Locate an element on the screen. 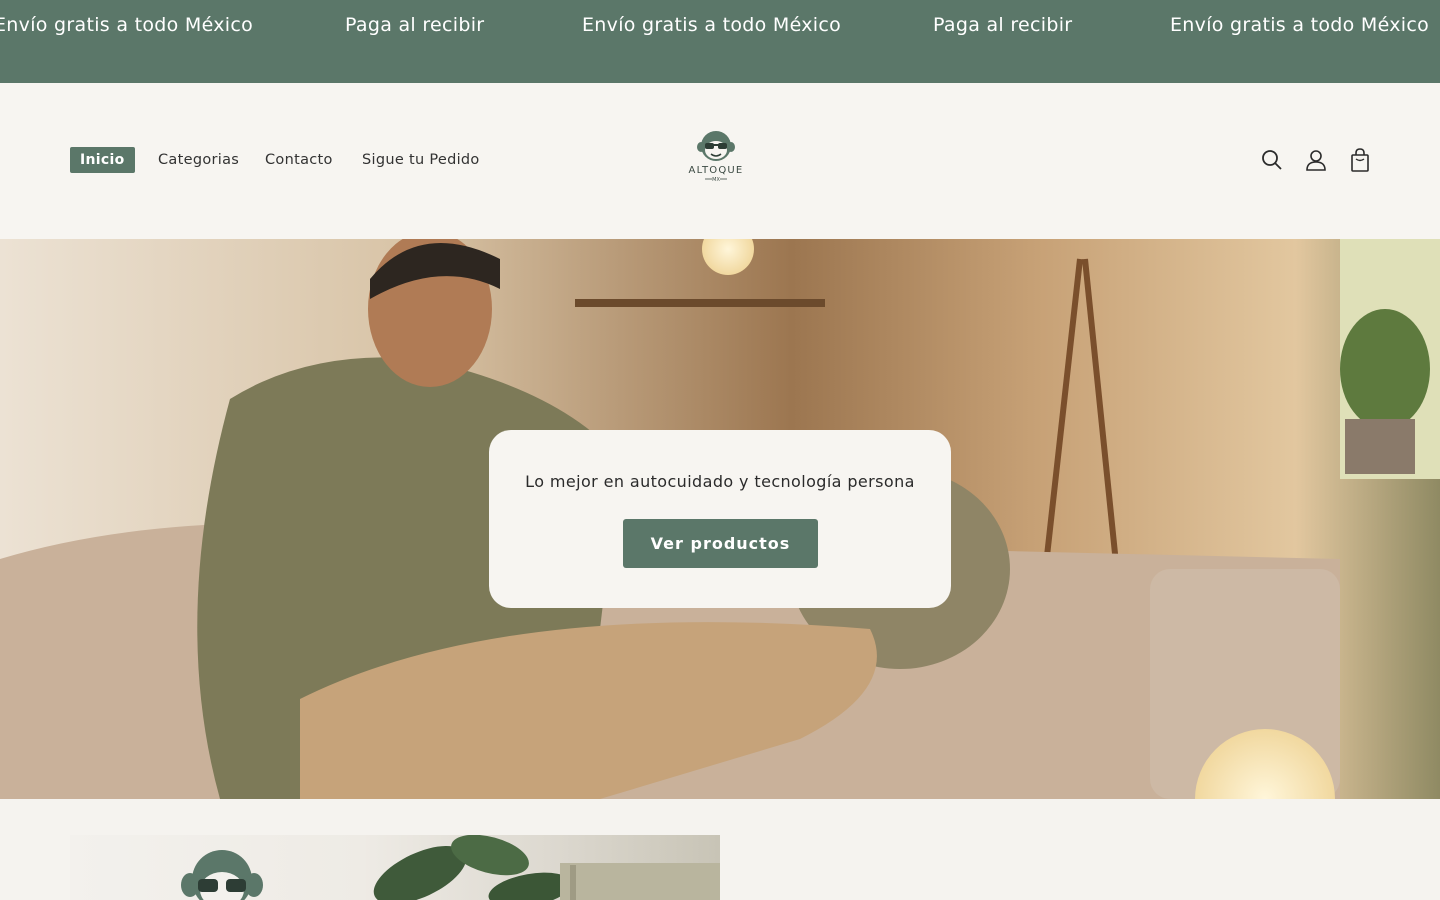 Image resolution: width=1440 pixels, height=900 pixels. collection-image is located at coordinates (395, 867).